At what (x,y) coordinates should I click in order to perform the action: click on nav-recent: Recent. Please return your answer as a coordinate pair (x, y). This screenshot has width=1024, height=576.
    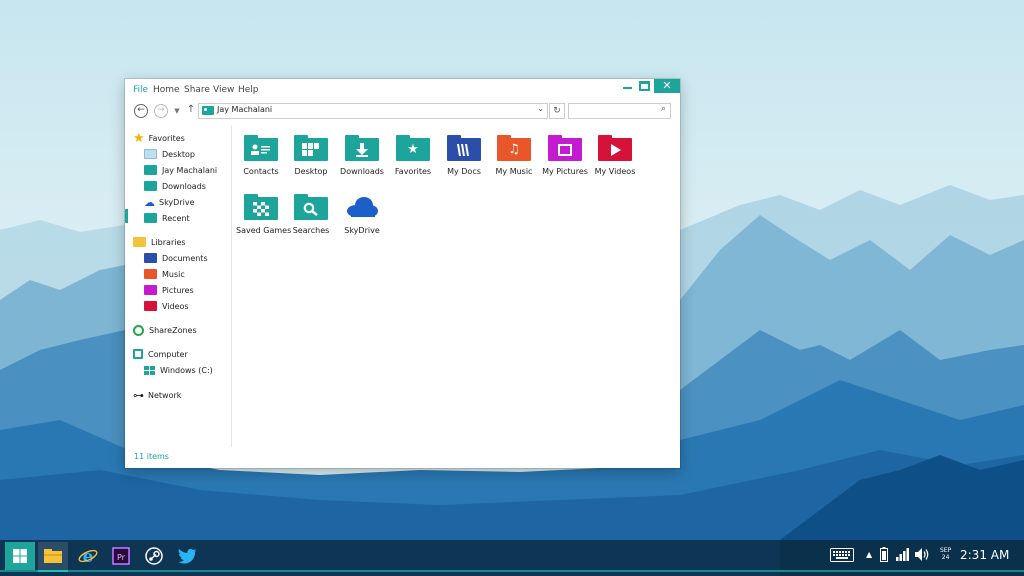
    Looking at the image, I should click on (167, 218).